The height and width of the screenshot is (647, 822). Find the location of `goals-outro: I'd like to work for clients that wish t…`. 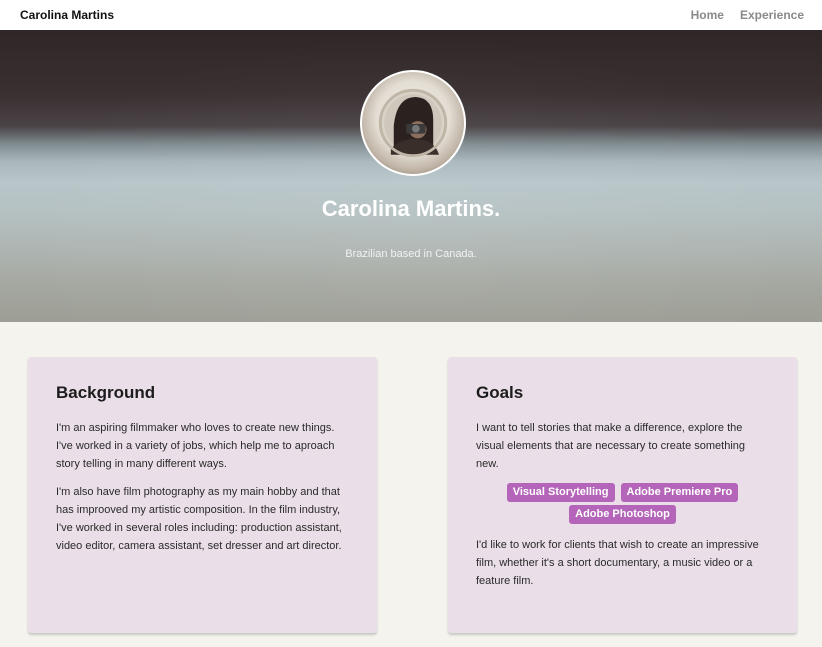

goals-outro: I'd like to work for clients that wish t… is located at coordinates (617, 563).